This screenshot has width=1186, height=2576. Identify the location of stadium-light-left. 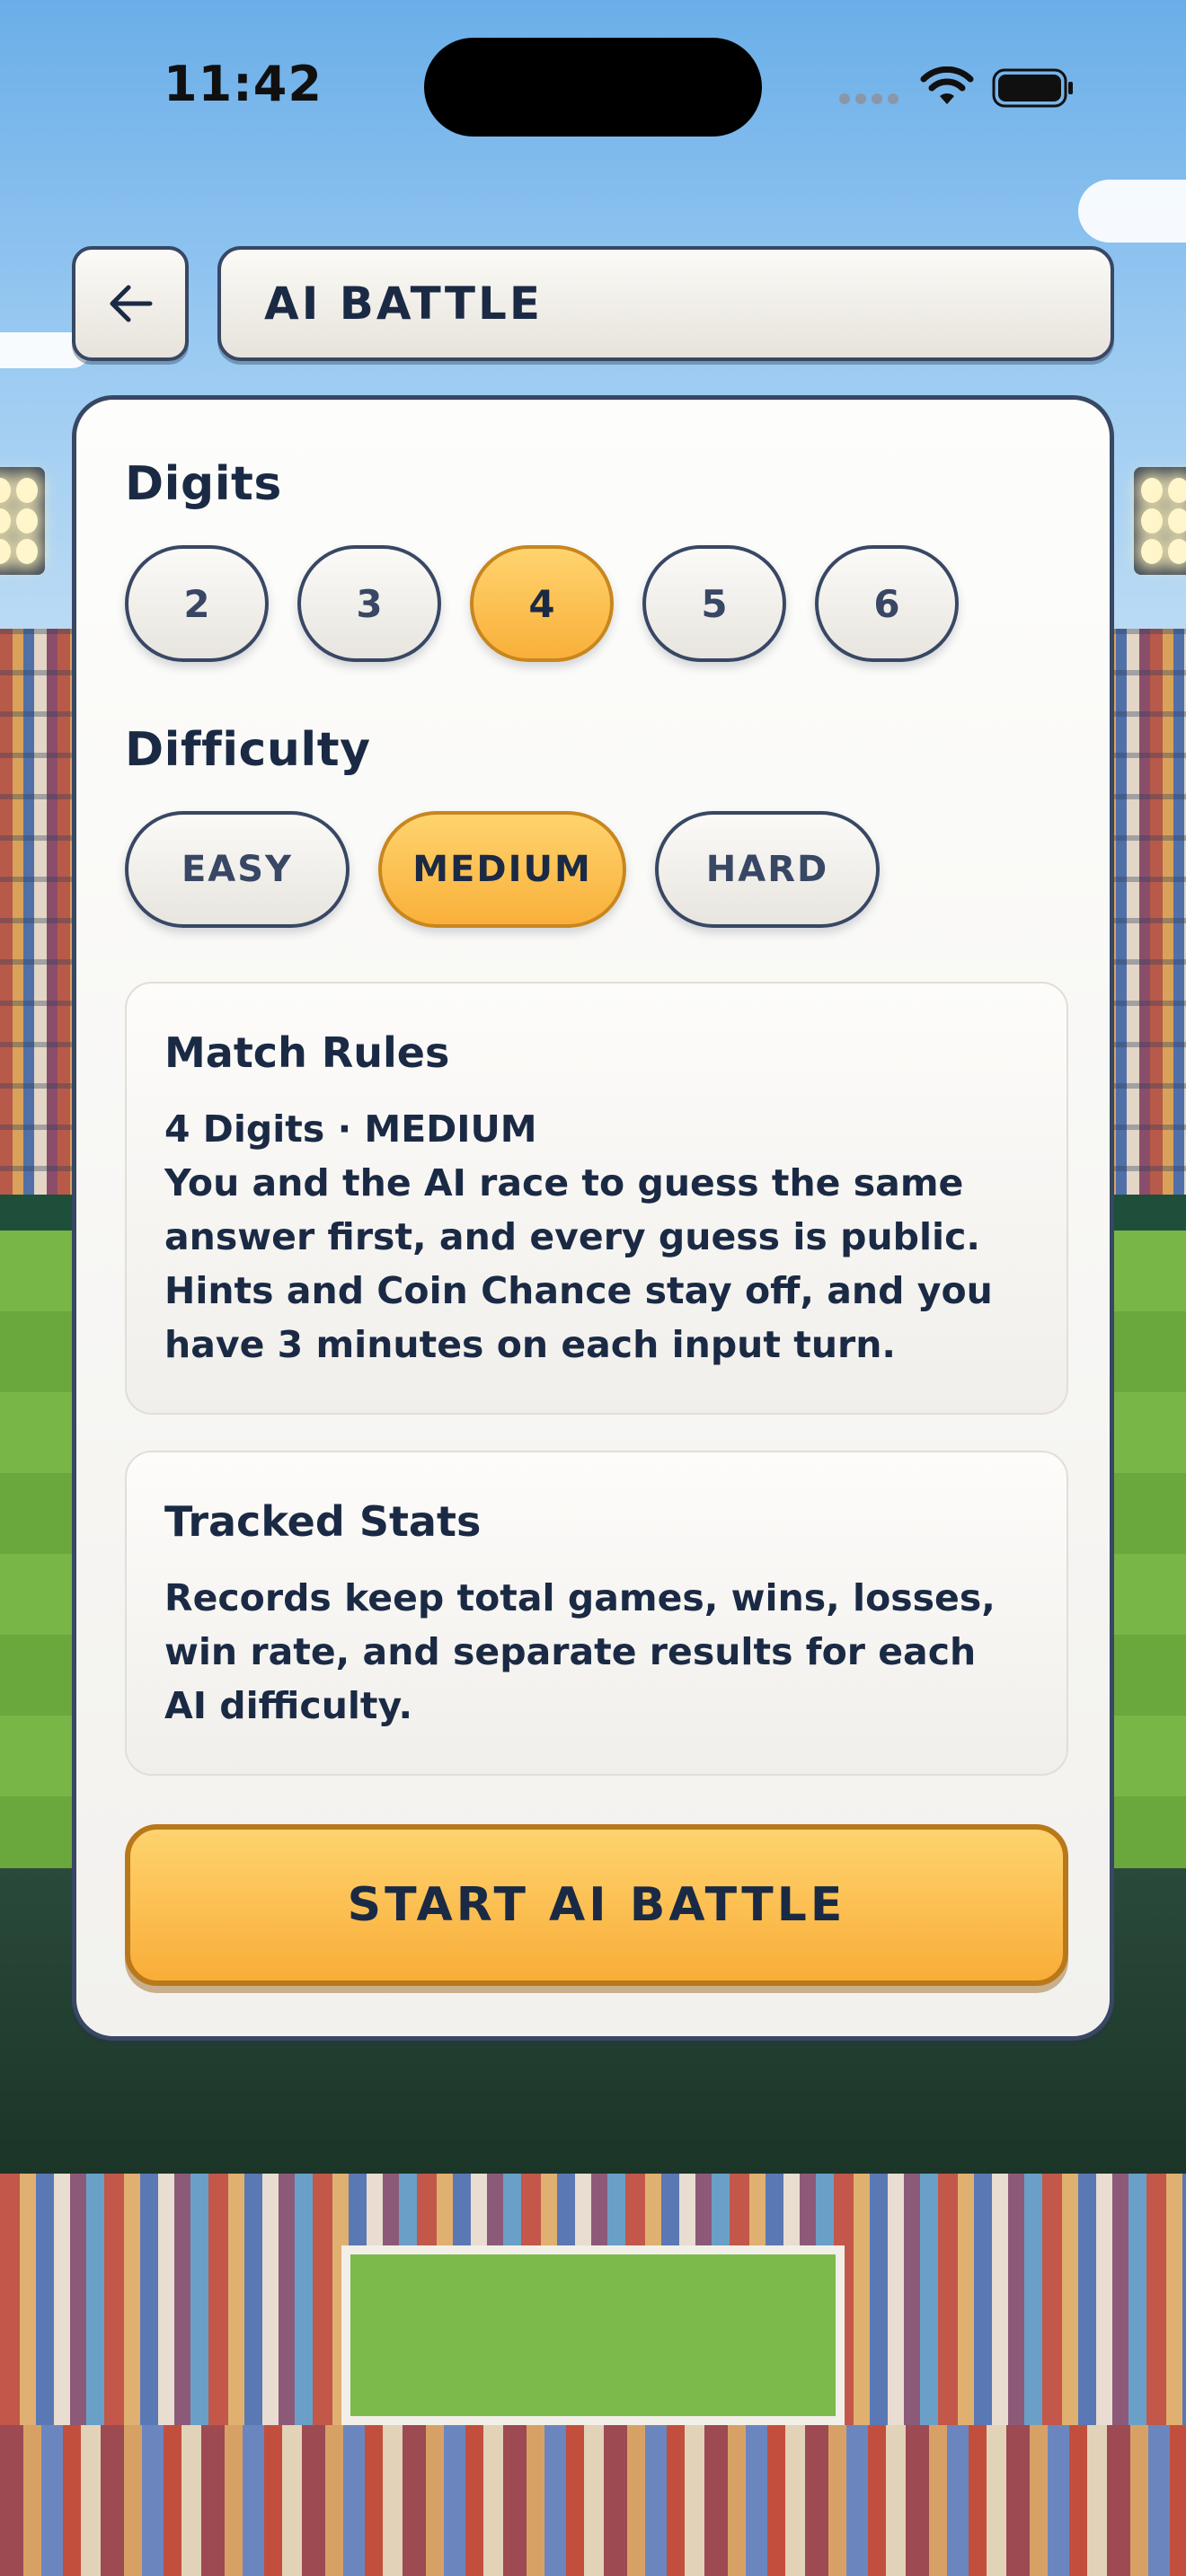
(22, 521).